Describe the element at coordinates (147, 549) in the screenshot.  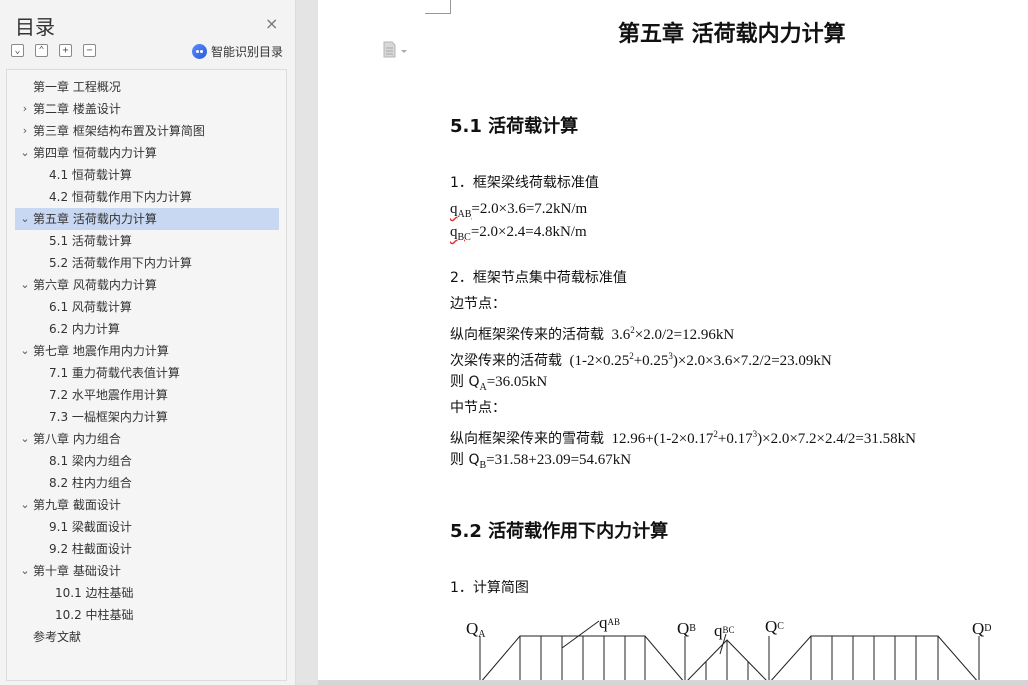
I see `toc-item: 9.2 柱截面设计` at that location.